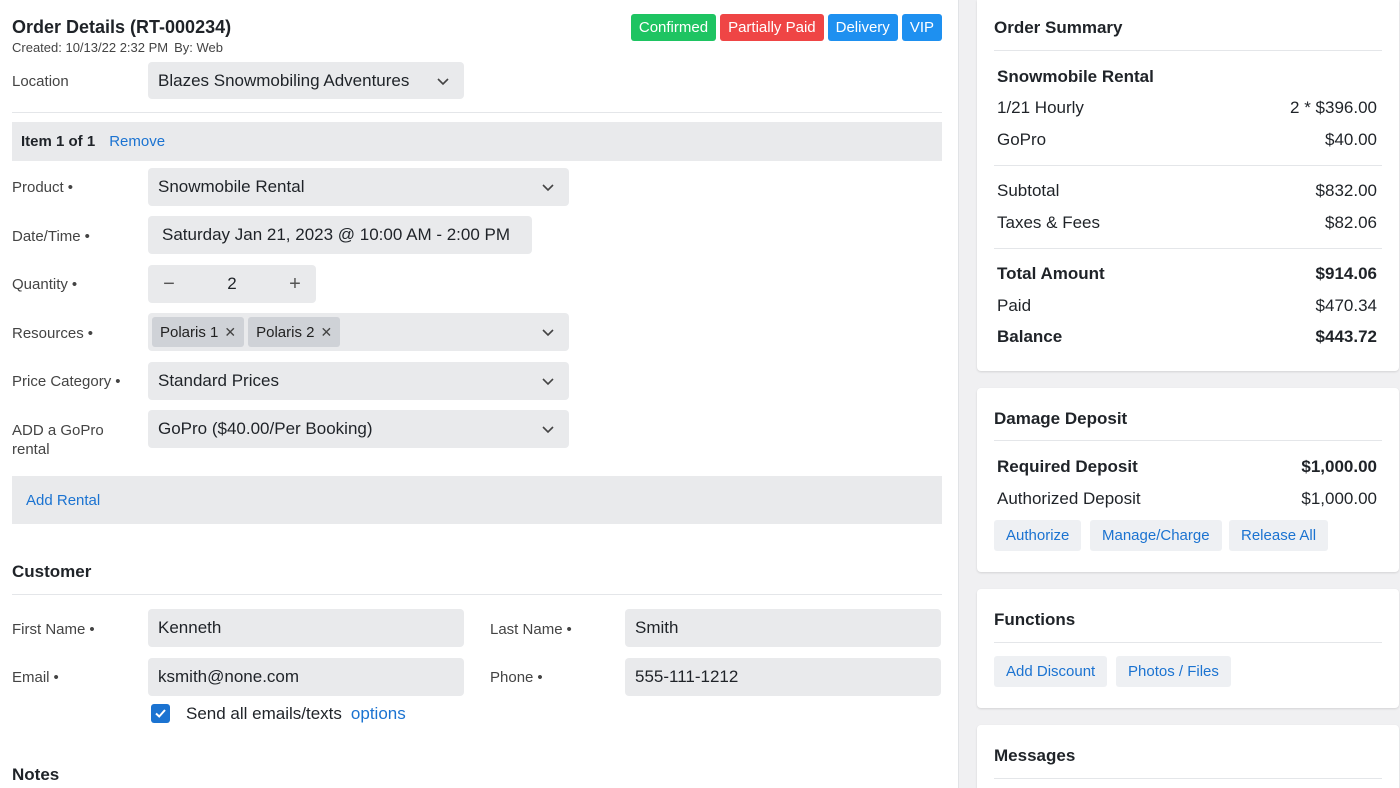 The width and height of the screenshot is (1400, 788). I want to click on decrement-button: −, so click(169, 284).